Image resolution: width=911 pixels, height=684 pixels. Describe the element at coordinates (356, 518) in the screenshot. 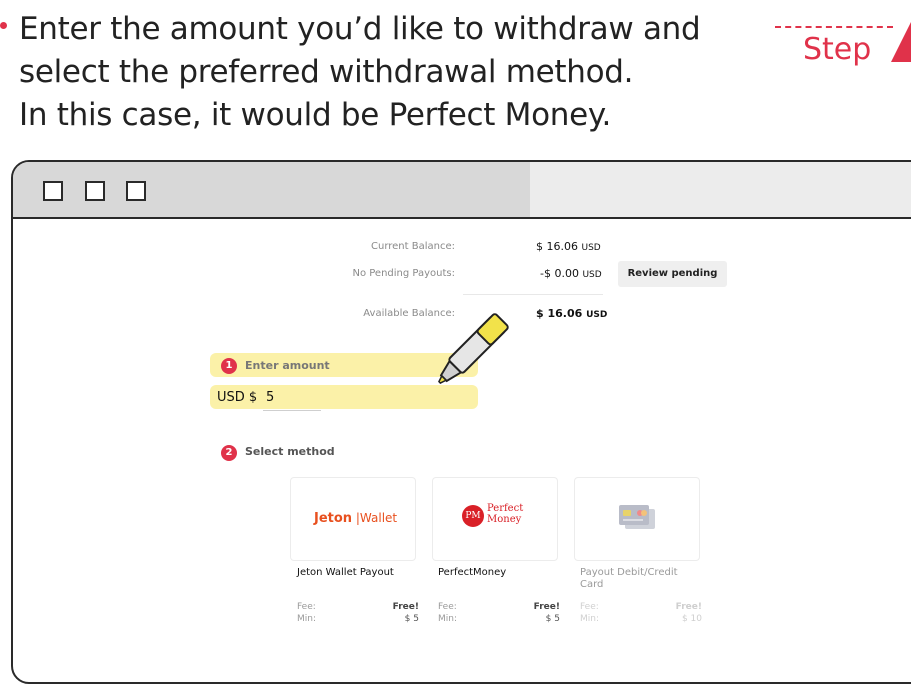

I see `jeton-logo: Jeton |Wallet` at that location.